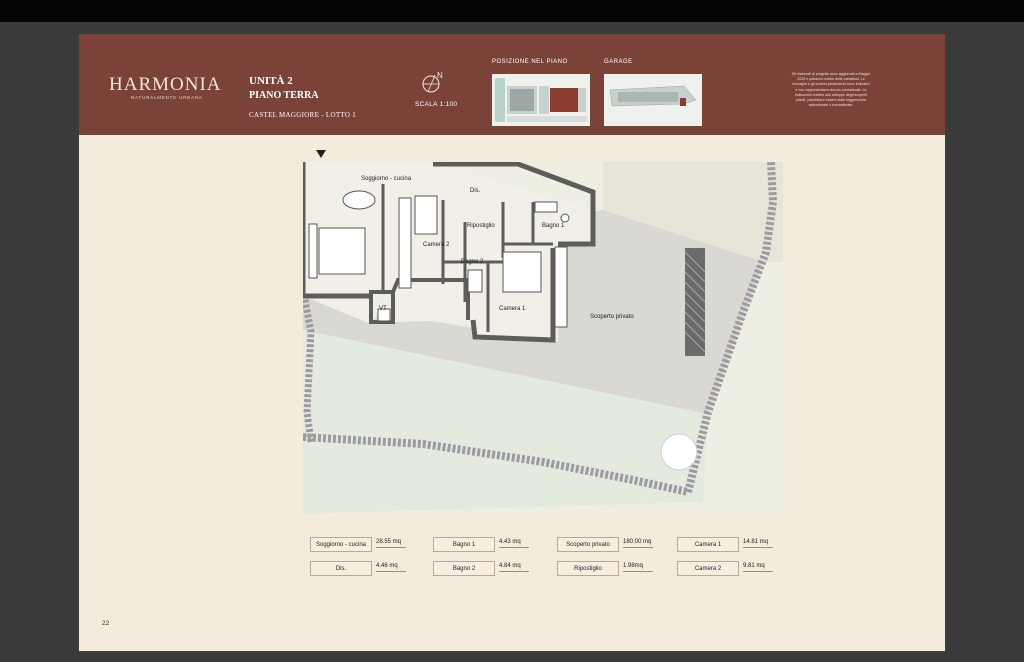  I want to click on room-label-bagno2: Bagno 2, so click(472, 262).